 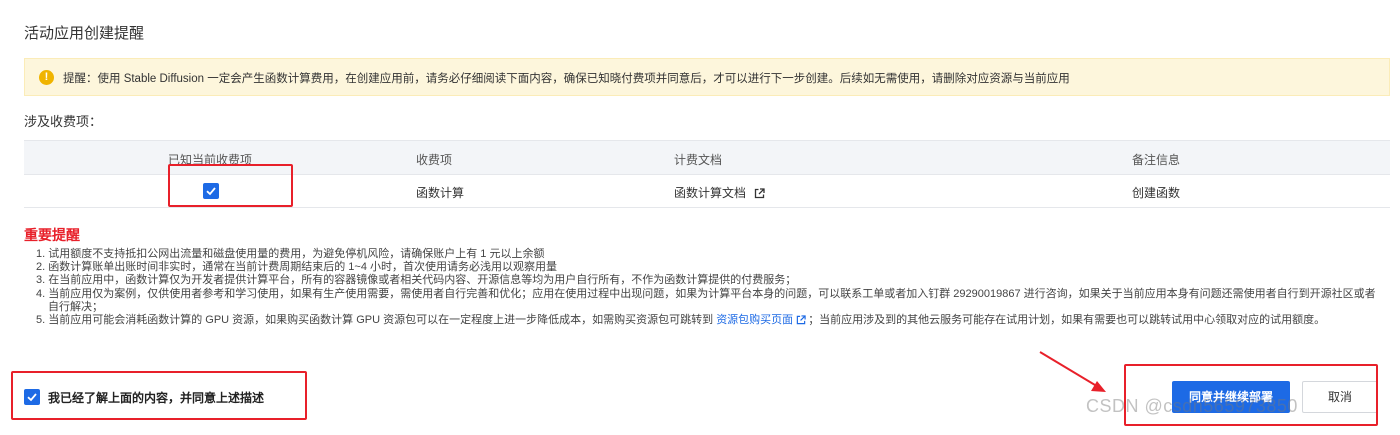 I want to click on annotation-arrow, so click(x=1072, y=371).